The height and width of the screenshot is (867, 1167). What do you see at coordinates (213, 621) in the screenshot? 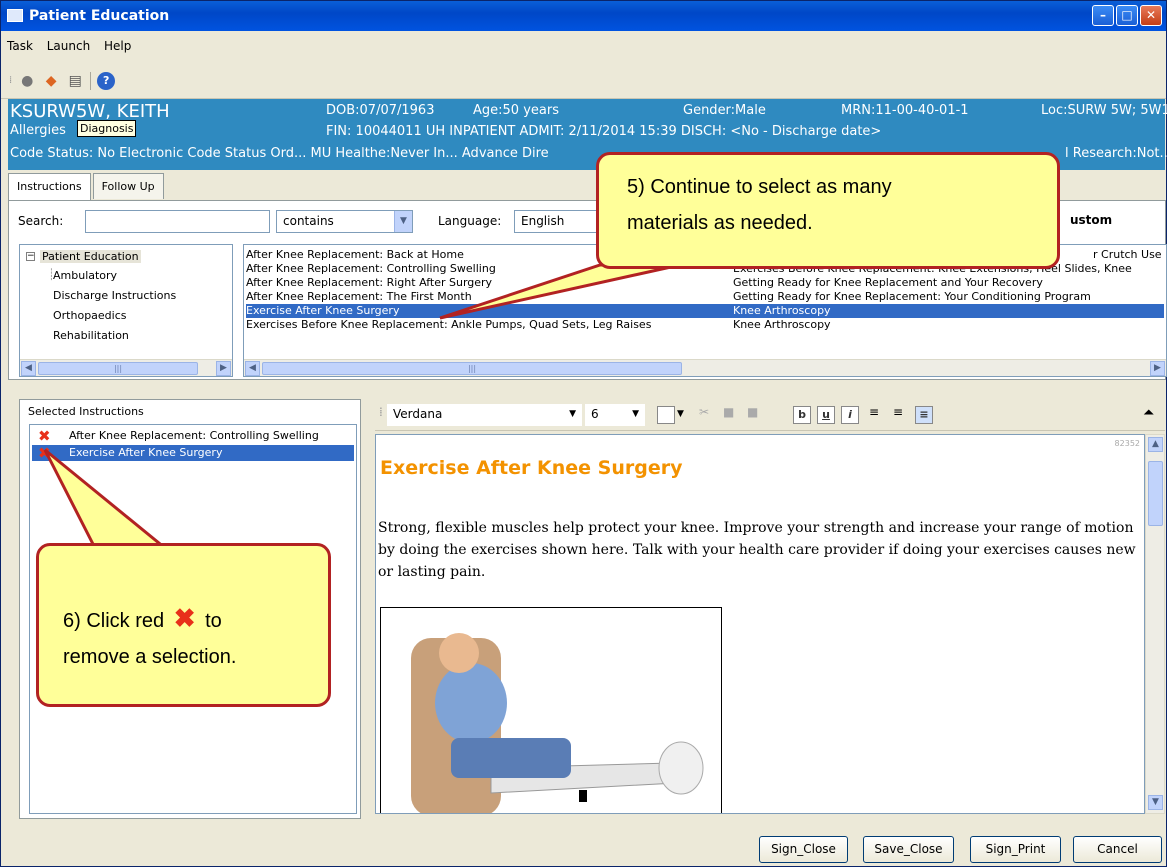
I see `callout-step-6-text-b: to` at bounding box center [213, 621].